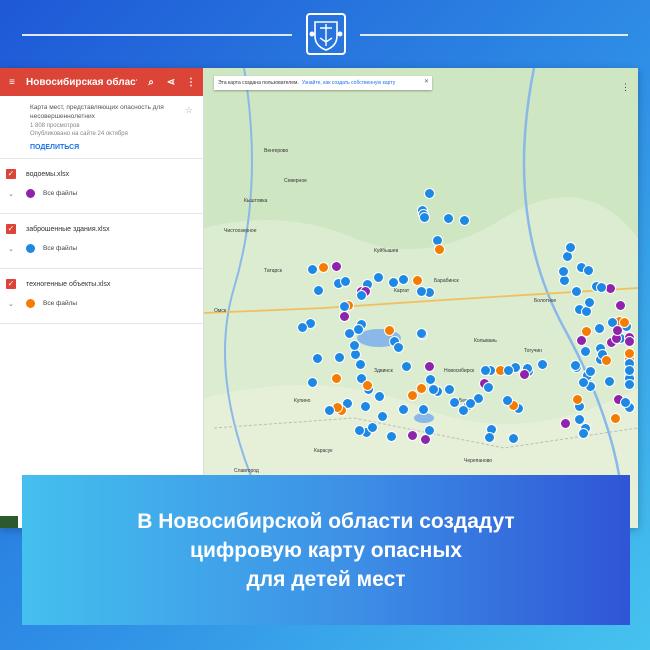 Image resolution: width=650 pixels, height=650 pixels. What do you see at coordinates (258, 83) in the screenshot?
I see `notice-text: Эта карта создана пользователем.` at bounding box center [258, 83].